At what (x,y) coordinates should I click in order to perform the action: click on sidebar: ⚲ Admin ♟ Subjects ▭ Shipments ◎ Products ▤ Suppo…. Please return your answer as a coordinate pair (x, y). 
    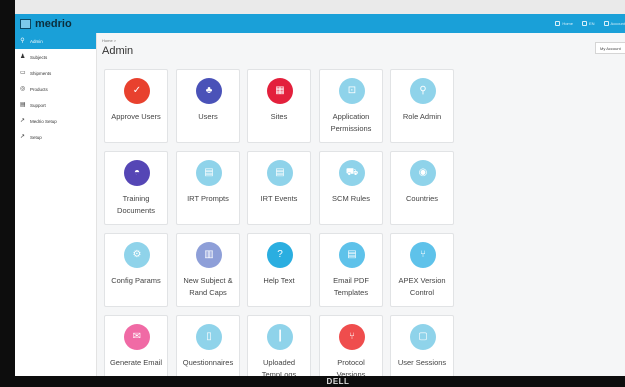
    Looking at the image, I should click on (56, 204).